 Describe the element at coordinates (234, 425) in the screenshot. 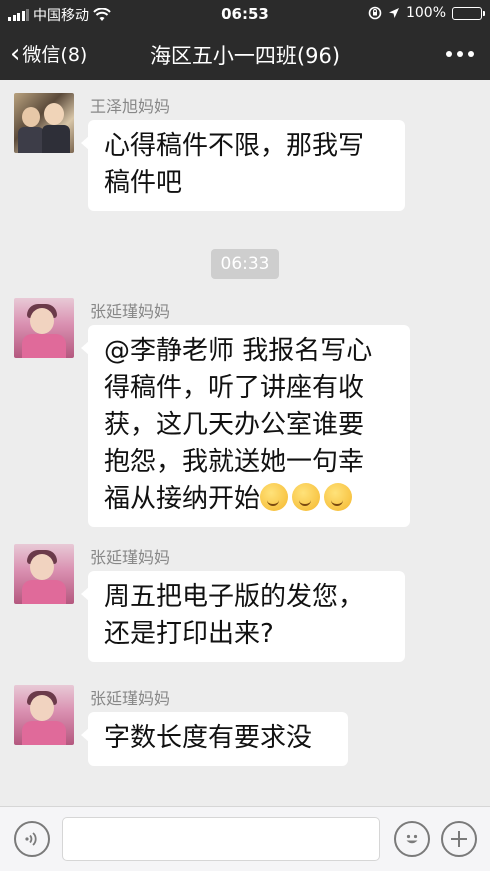

I see `message-line: 获，这几天办公室谁要` at that location.